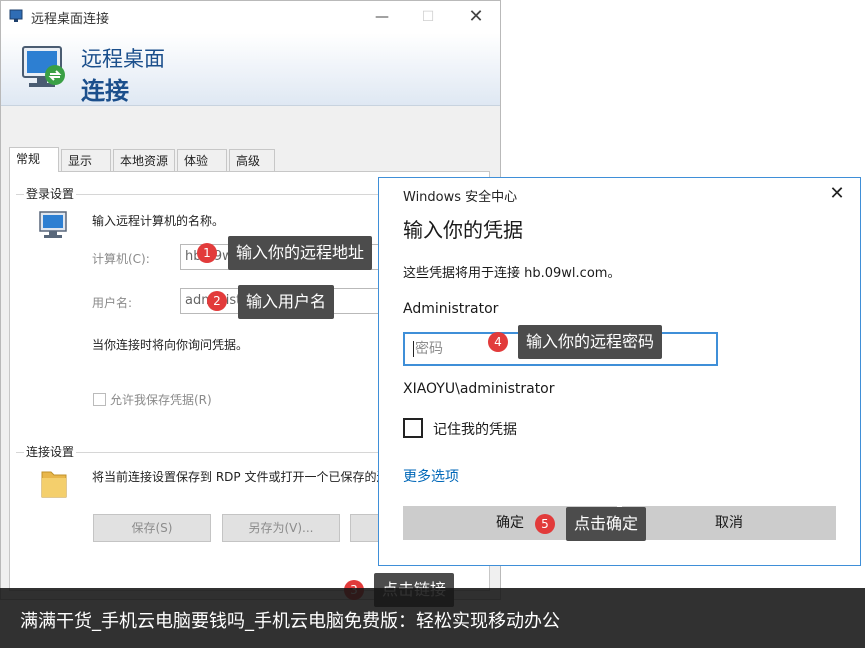 The height and width of the screenshot is (648, 865). I want to click on maximize-button: ☐, so click(428, 17).